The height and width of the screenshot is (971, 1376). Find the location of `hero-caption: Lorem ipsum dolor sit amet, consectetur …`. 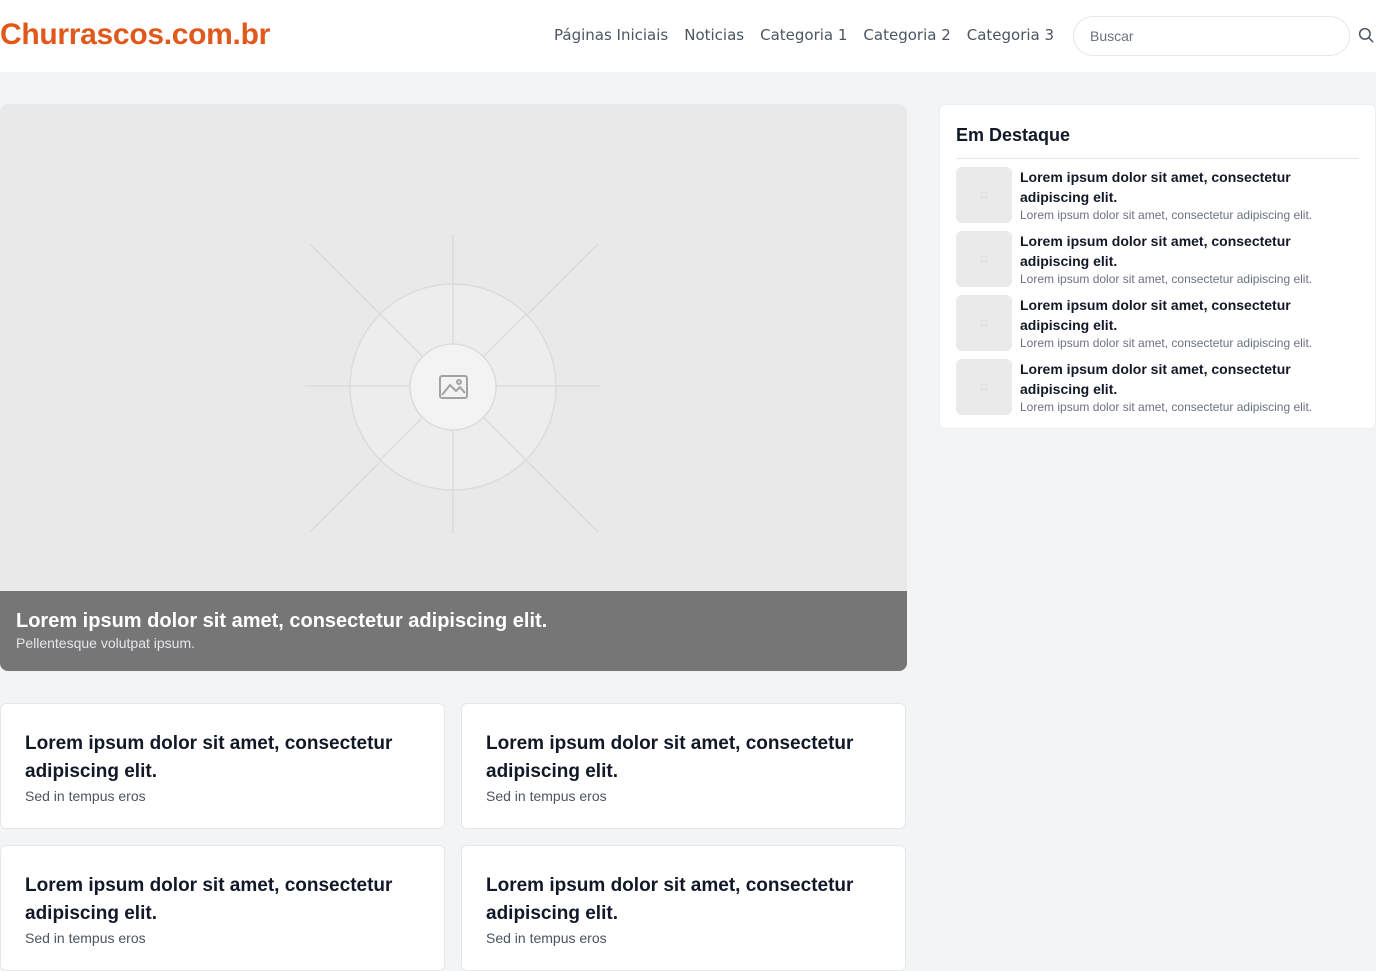

hero-caption: Lorem ipsum dolor sit amet, consectetur … is located at coordinates (453, 631).